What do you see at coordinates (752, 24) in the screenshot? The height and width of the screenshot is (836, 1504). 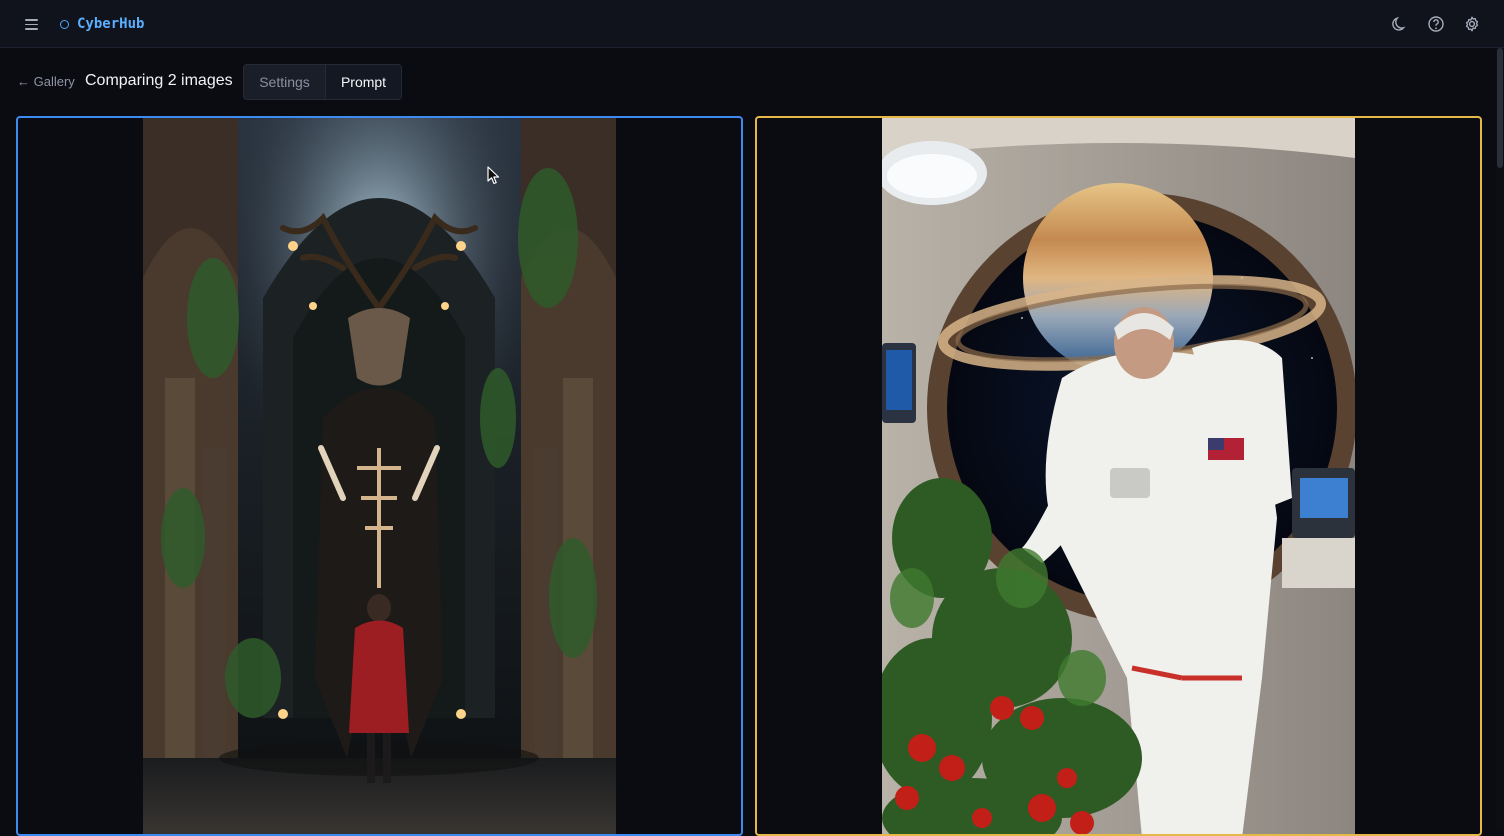 I see `top-navigation-bar: CyberHub` at bounding box center [752, 24].